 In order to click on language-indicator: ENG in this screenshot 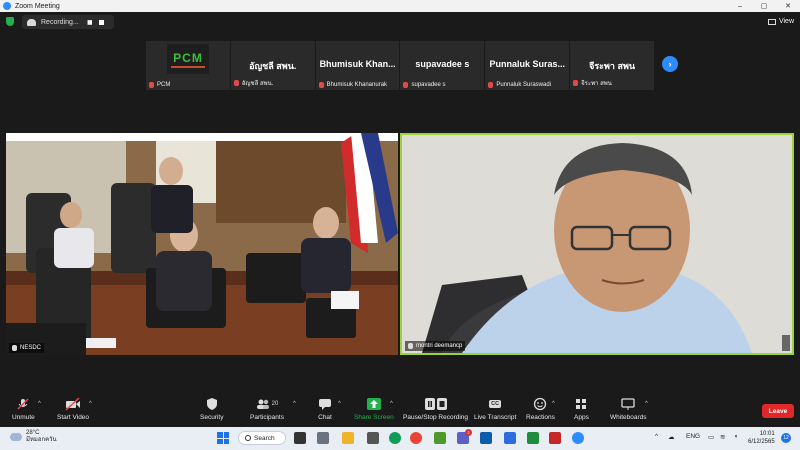, I will do `click(693, 436)`.